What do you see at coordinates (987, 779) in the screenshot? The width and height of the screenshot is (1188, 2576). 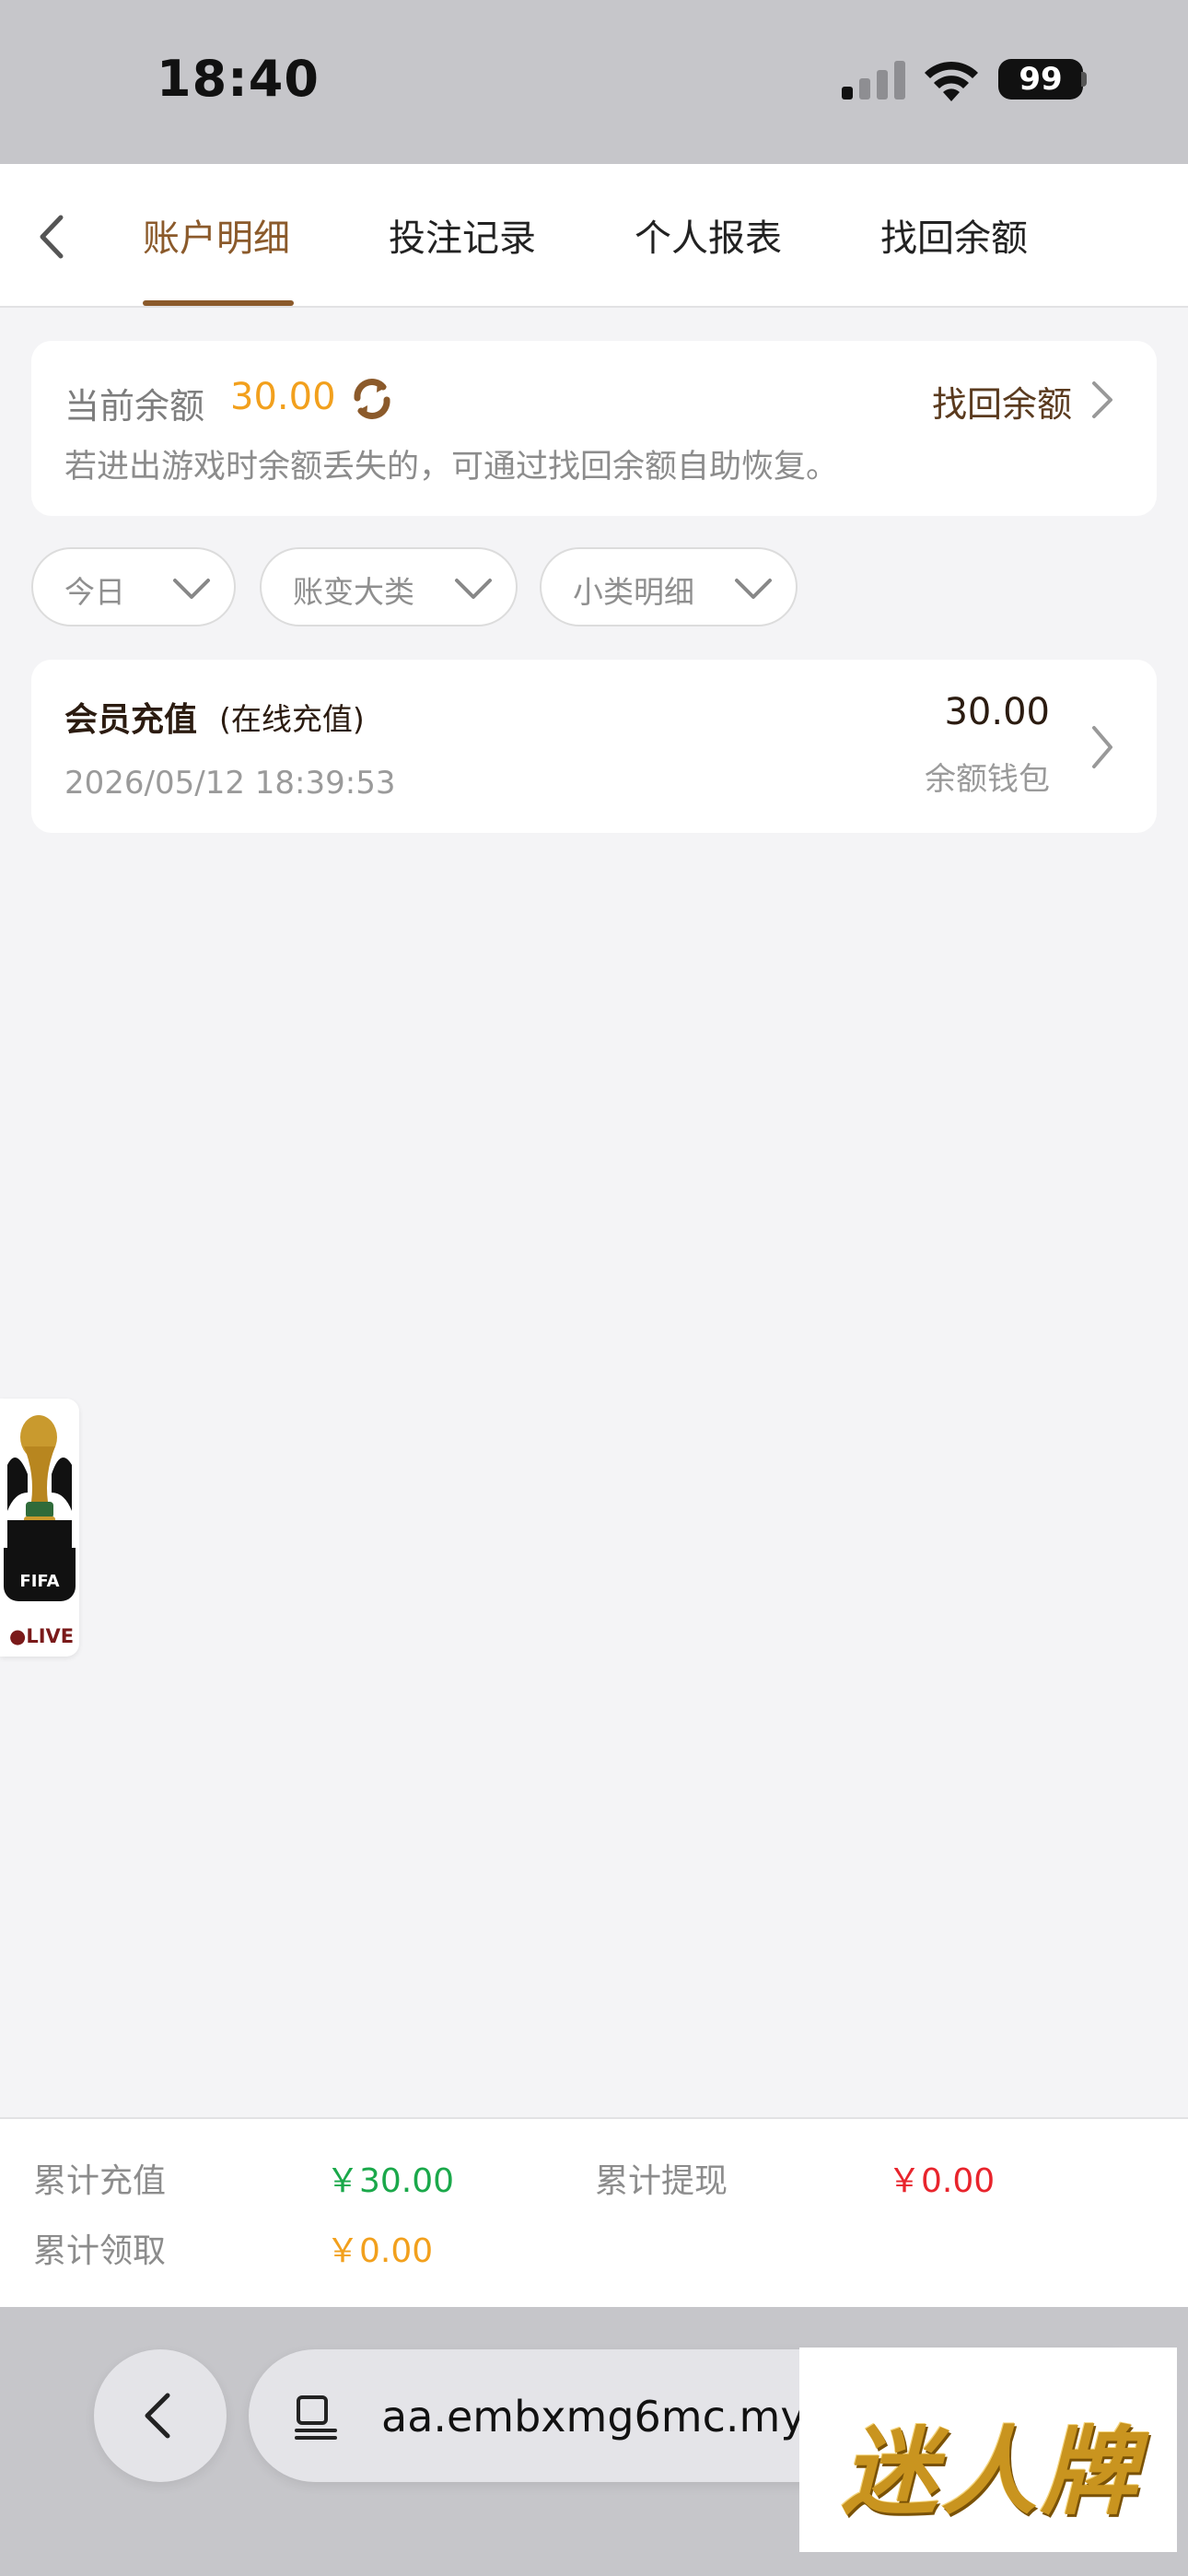 I see `record-wallet: 余额钱包` at bounding box center [987, 779].